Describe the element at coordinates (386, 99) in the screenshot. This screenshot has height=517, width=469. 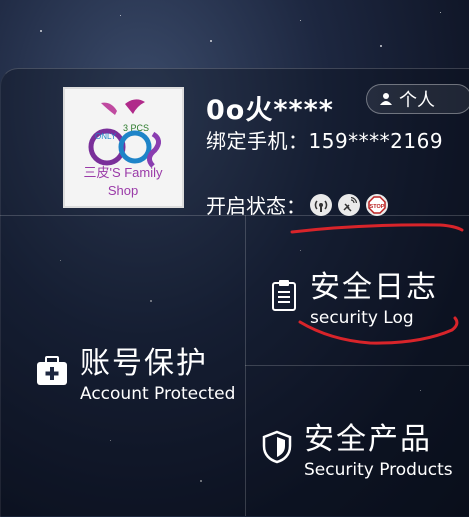
I see `person-icon` at that location.